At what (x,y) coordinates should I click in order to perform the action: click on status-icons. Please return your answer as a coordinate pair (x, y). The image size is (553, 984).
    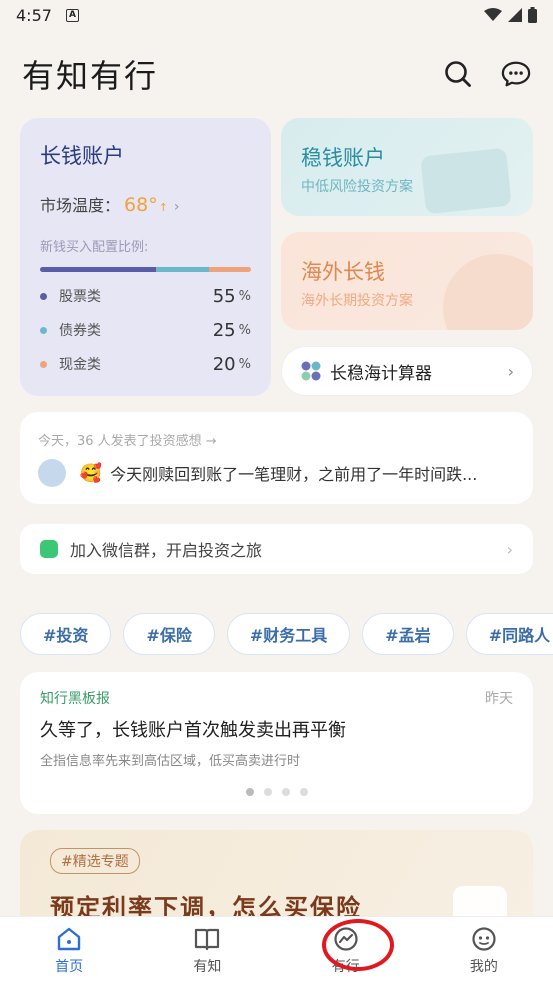
    Looking at the image, I should click on (510, 15).